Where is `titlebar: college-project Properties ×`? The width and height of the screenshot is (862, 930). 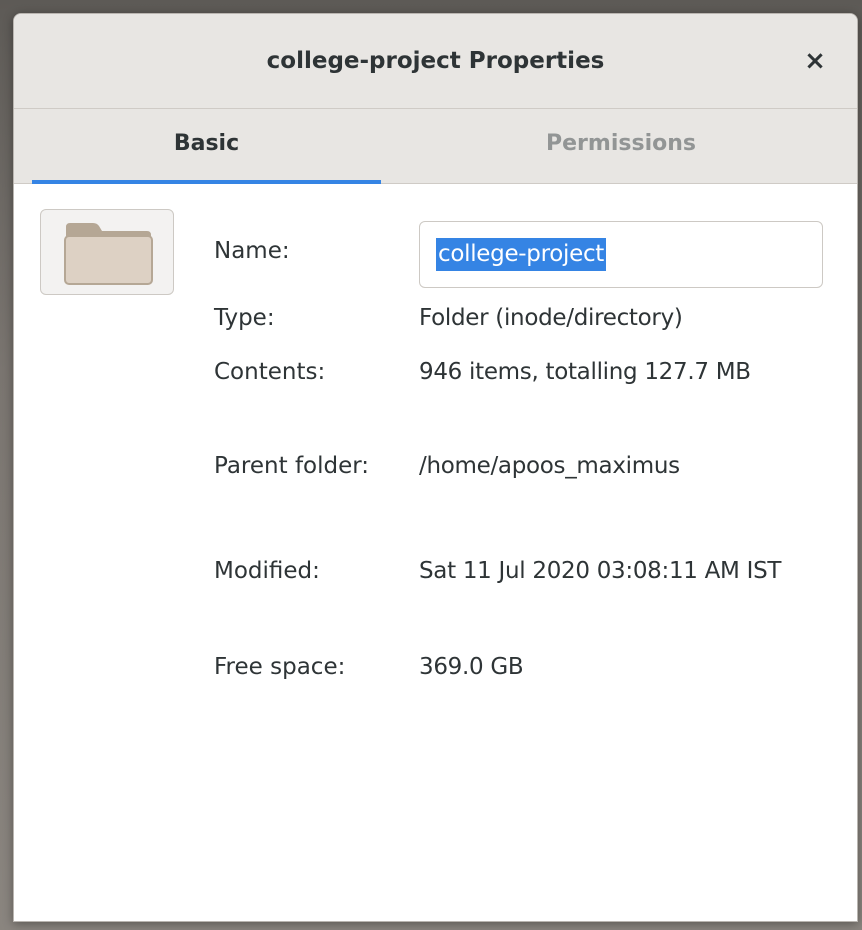
titlebar: college-project Properties × is located at coordinates (435, 61).